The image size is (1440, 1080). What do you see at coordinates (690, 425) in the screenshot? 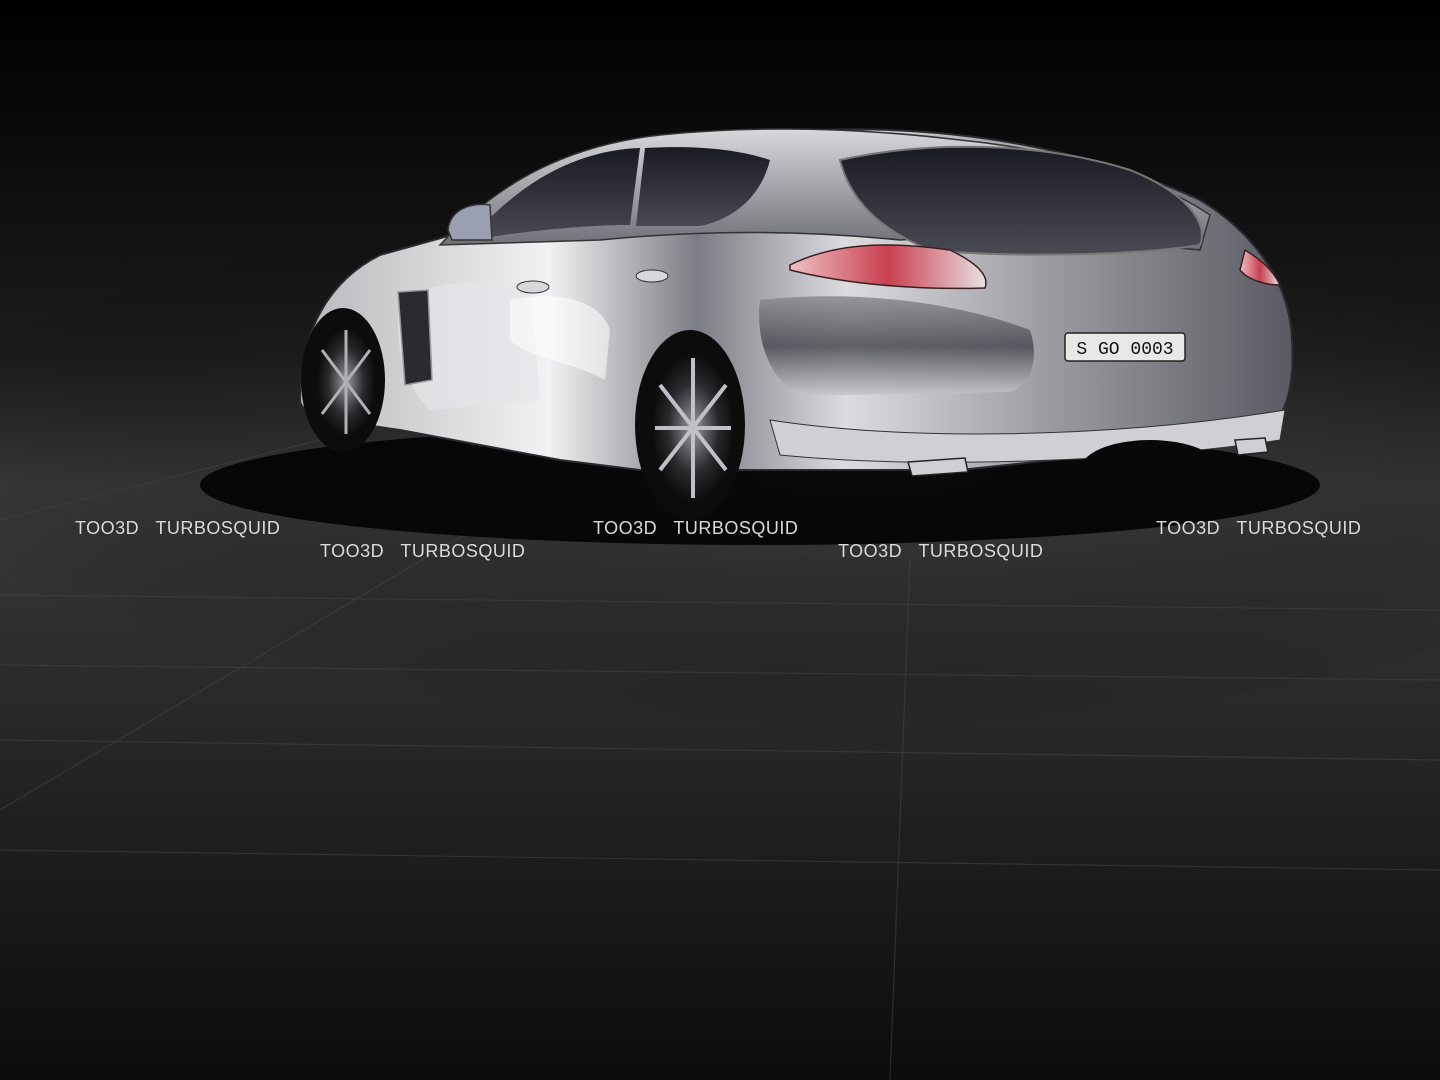
I see `rear-wheel` at bounding box center [690, 425].